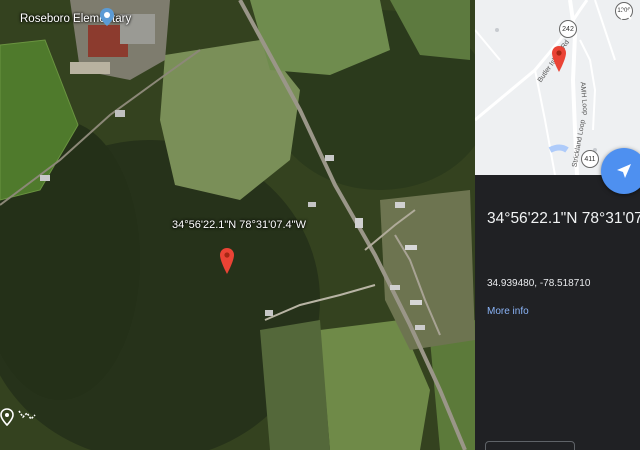 Image resolution: width=640 pixels, height=450 pixels. I want to click on coordinate-label: 34°56'22.1"N 78°31'07.4"W, so click(239, 225).